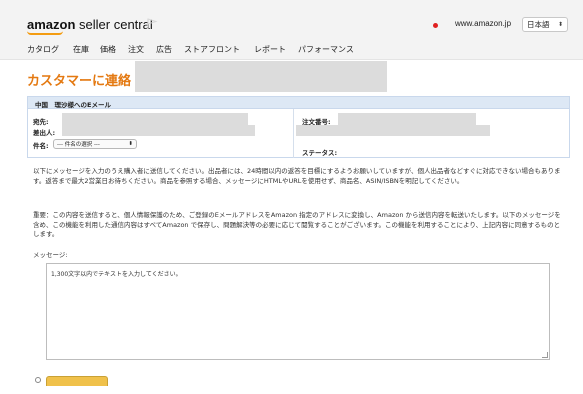 This screenshot has height=394, width=583. Describe the element at coordinates (152, 24) in the screenshot. I see `flag-icon` at that location.